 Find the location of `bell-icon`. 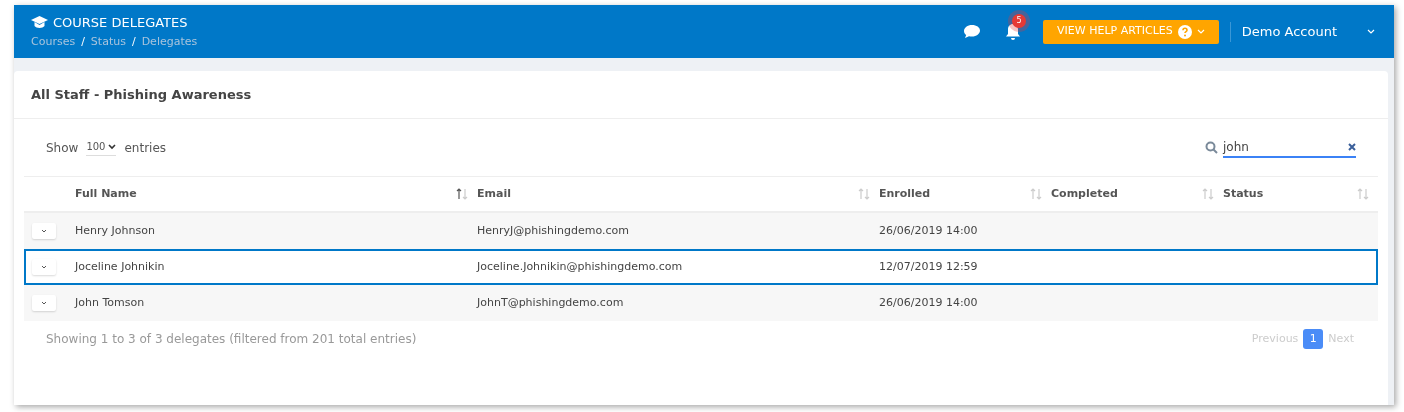

bell-icon is located at coordinates (1013, 31).